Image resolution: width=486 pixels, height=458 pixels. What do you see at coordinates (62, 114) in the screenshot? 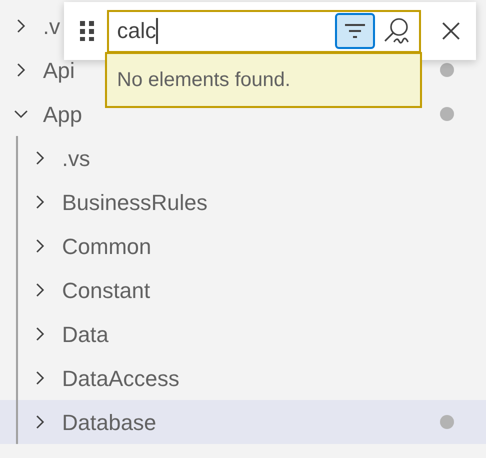
I see `folder-name: App` at bounding box center [62, 114].